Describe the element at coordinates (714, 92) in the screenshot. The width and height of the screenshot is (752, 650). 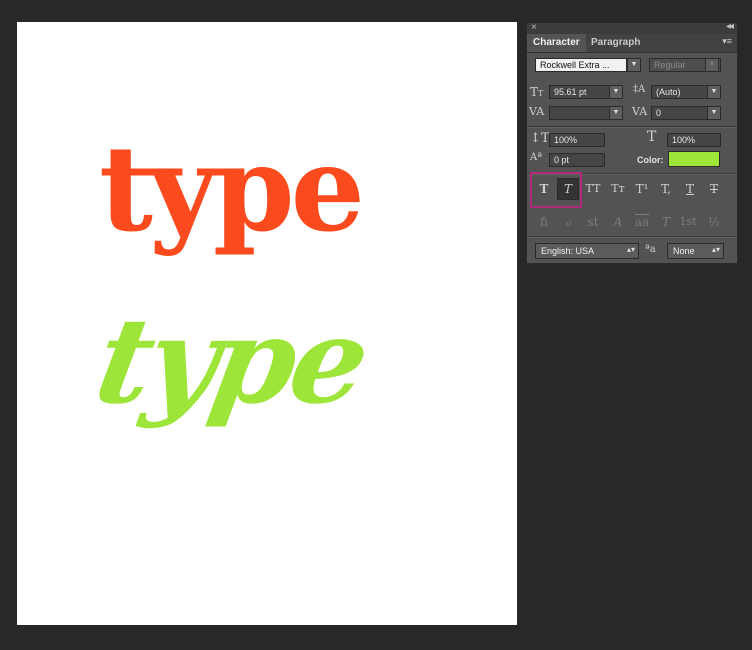
I see `leading-dropdown: ▼` at that location.